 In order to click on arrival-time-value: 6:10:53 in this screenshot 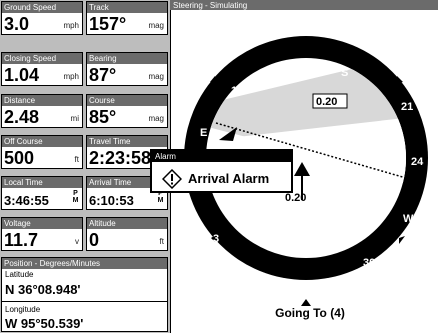, I will do `click(111, 200)`.